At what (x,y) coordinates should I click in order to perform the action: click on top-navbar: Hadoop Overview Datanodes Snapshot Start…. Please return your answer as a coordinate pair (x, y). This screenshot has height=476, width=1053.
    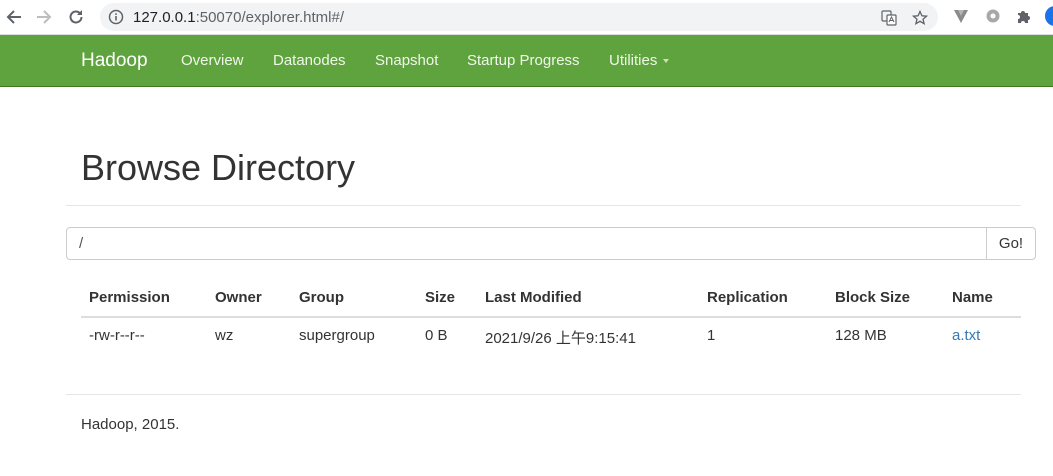
    Looking at the image, I should click on (526, 61).